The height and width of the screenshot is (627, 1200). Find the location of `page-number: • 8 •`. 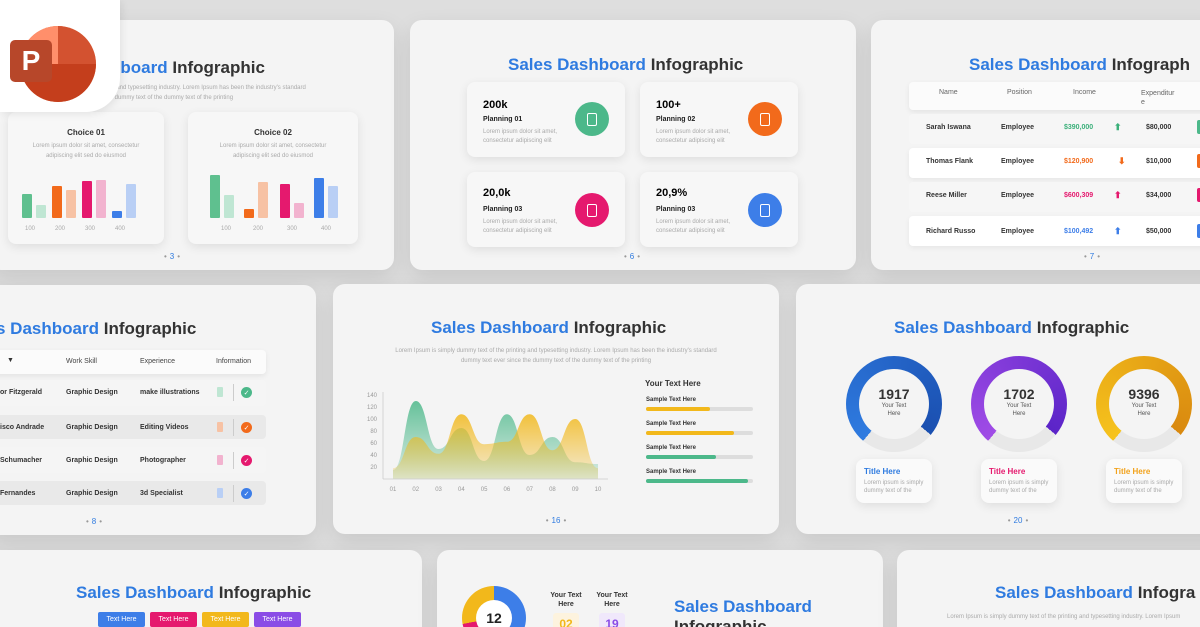

page-number: • 8 • is located at coordinates (94, 521).